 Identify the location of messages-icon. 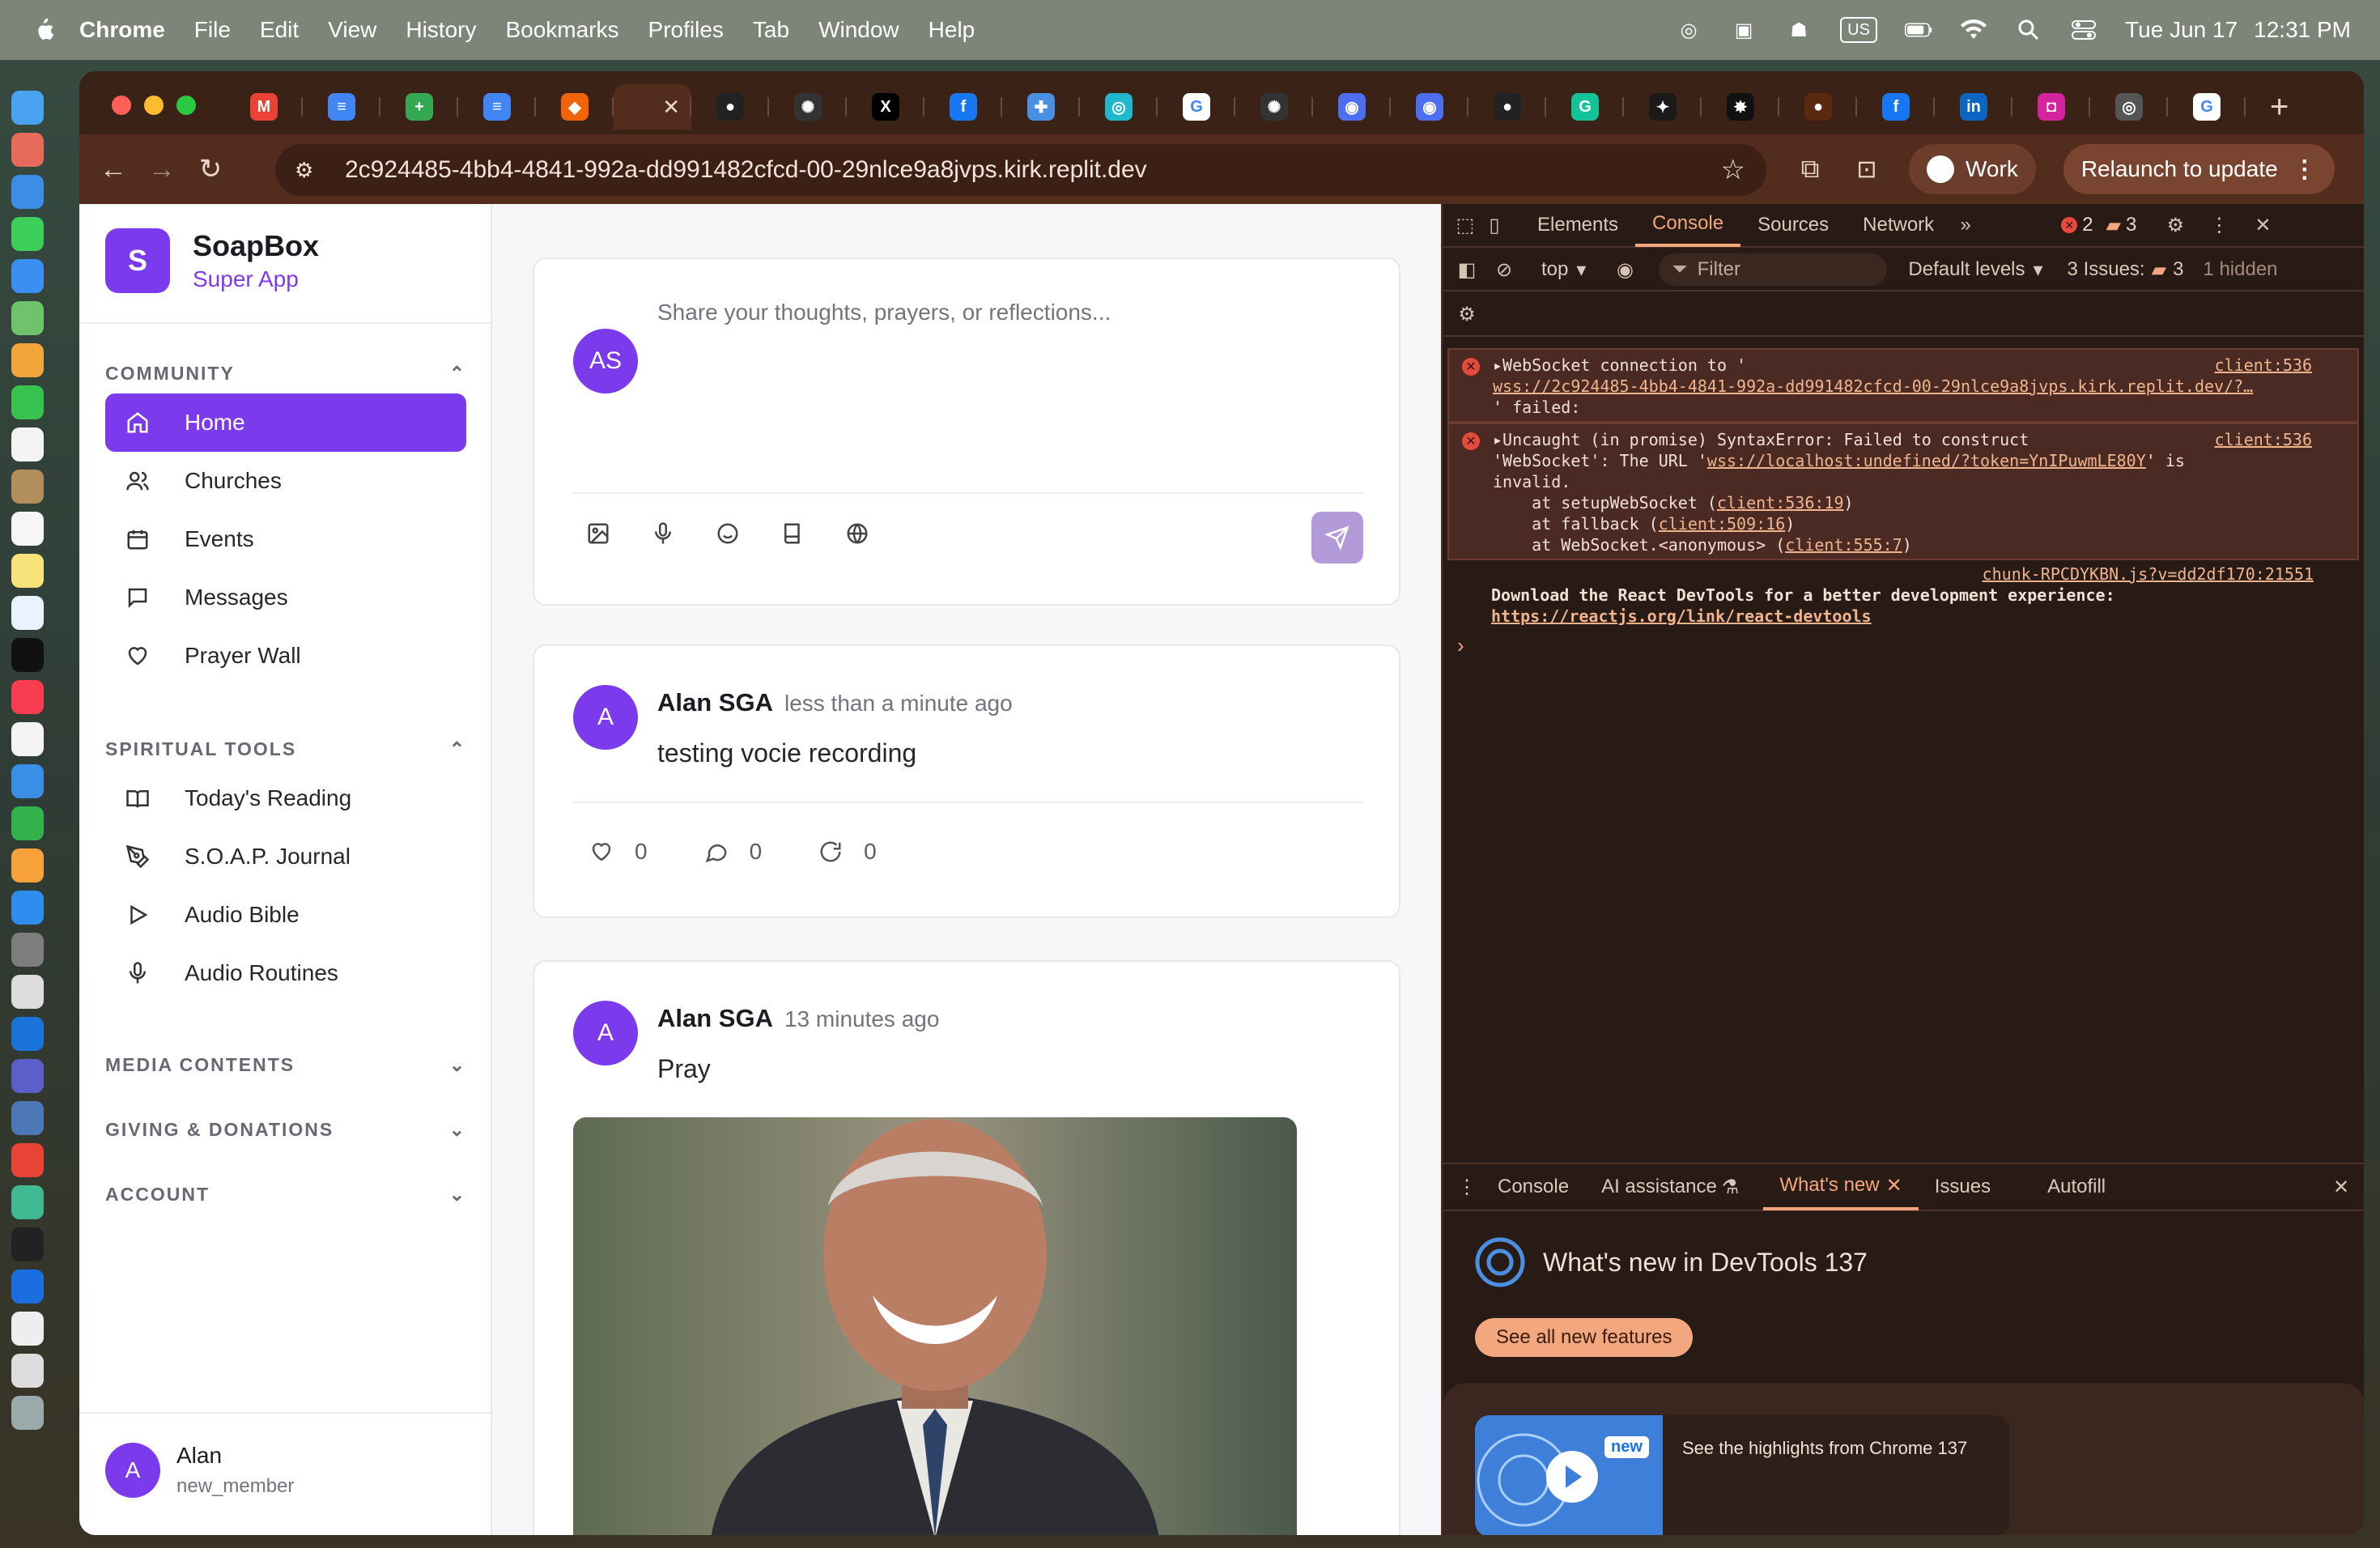
(27, 234).